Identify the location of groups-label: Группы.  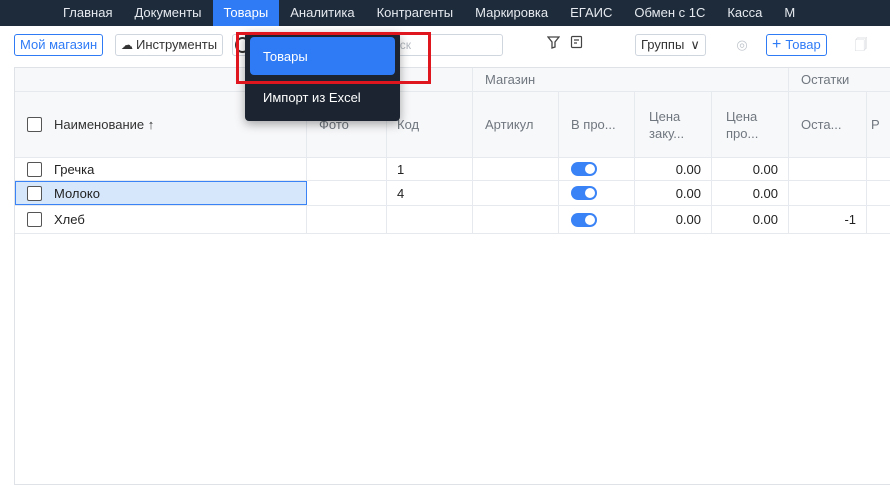
(663, 44).